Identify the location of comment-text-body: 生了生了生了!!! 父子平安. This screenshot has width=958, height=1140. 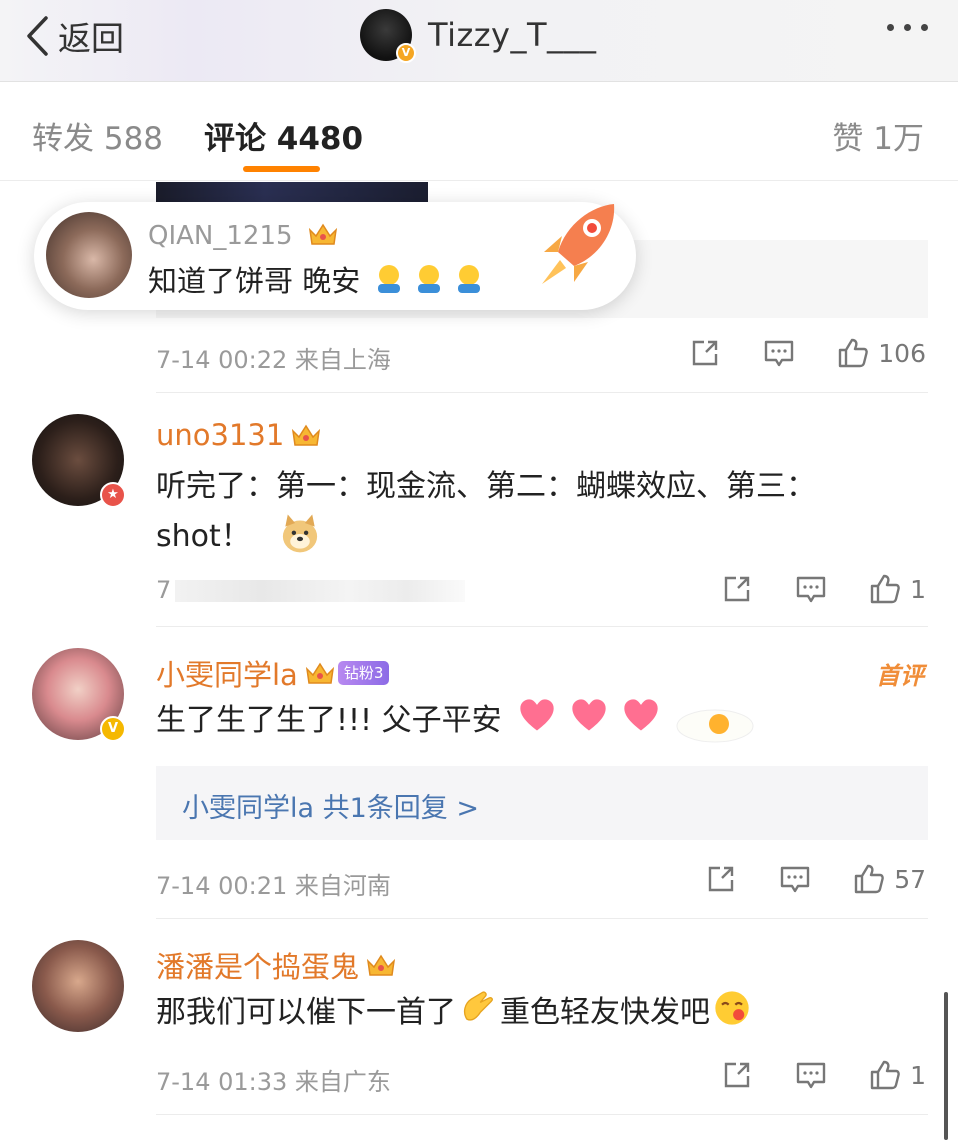
(329, 720).